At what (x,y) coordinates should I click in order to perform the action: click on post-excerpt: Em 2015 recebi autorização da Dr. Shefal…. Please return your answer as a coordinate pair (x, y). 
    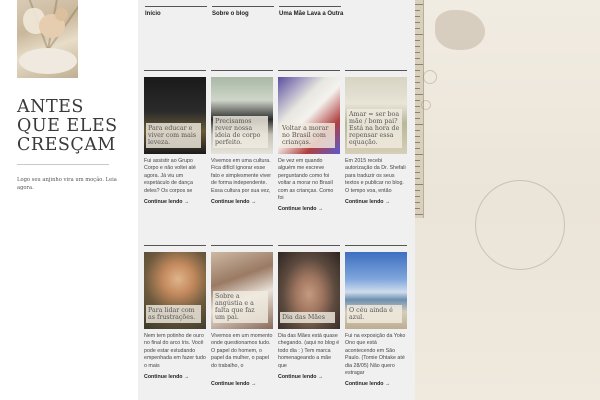
    Looking at the image, I should click on (375, 176).